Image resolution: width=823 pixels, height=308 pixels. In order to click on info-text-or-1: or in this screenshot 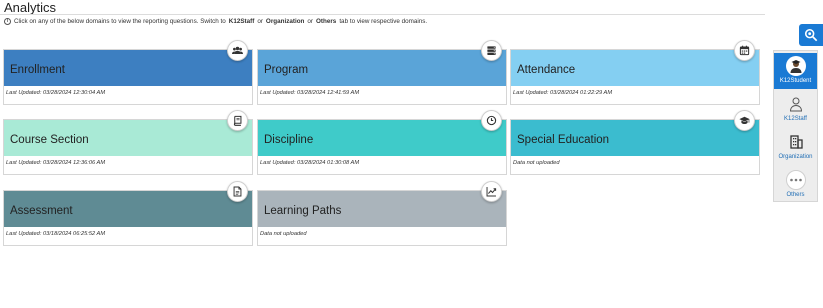, I will do `click(260, 21)`.